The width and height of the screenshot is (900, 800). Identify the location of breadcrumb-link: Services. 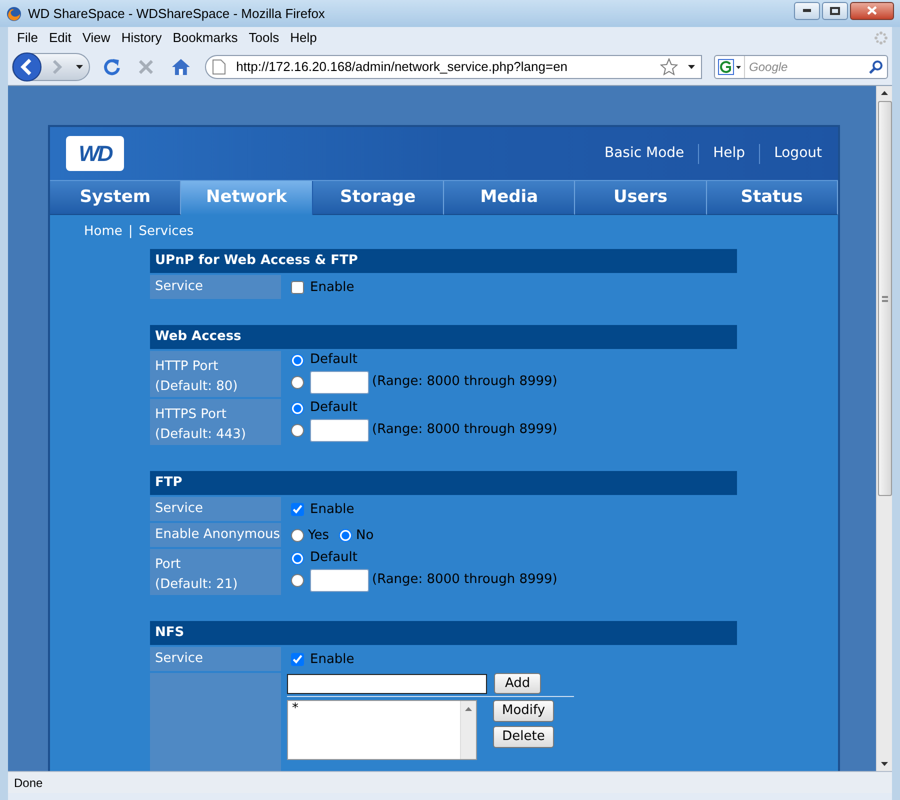
(166, 232).